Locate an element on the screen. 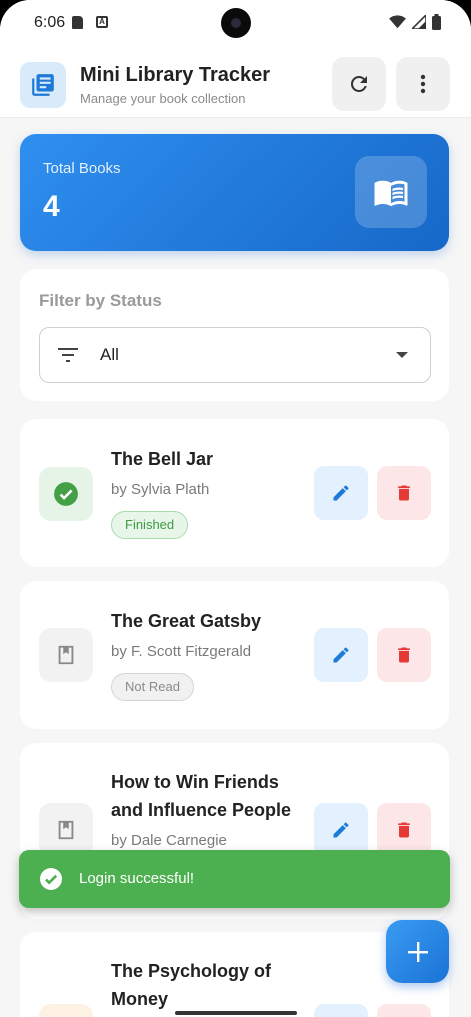 The image size is (471, 1017). refresh-icon is located at coordinates (358, 83).